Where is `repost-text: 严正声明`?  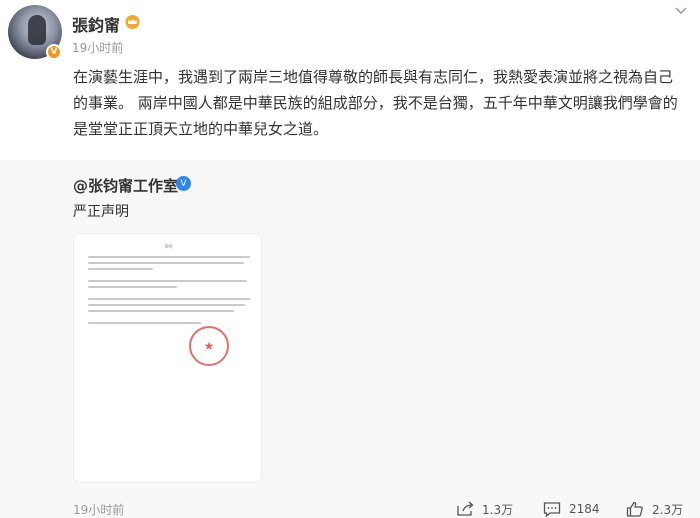
repost-text: 严正声明 is located at coordinates (101, 212).